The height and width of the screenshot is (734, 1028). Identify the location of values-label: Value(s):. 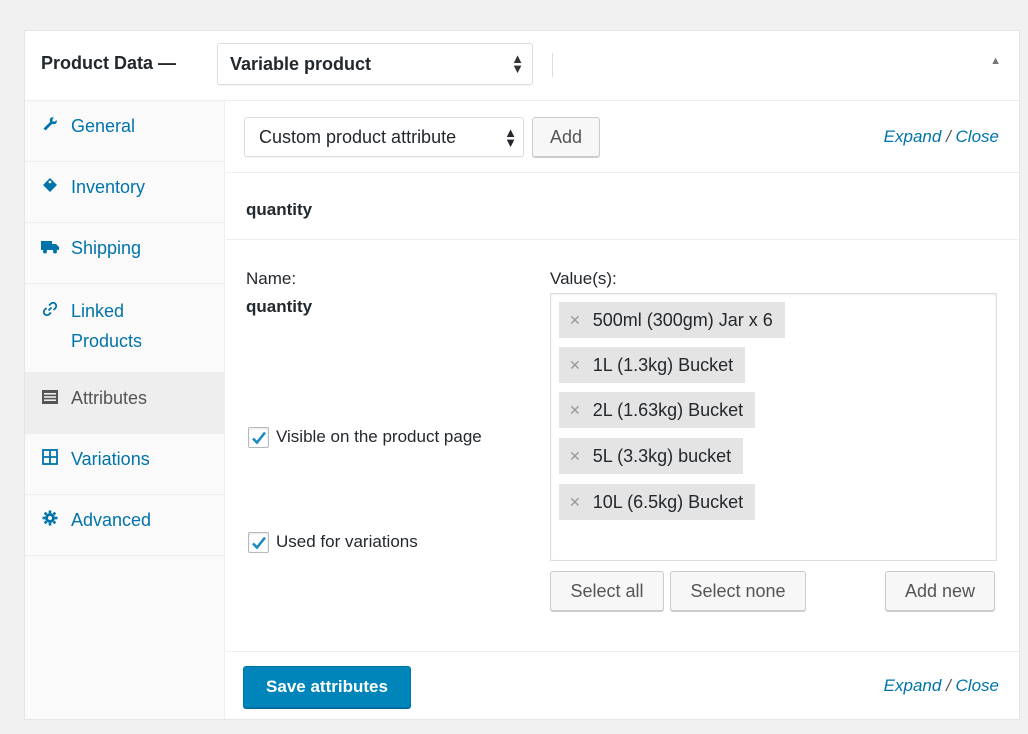
(583, 278).